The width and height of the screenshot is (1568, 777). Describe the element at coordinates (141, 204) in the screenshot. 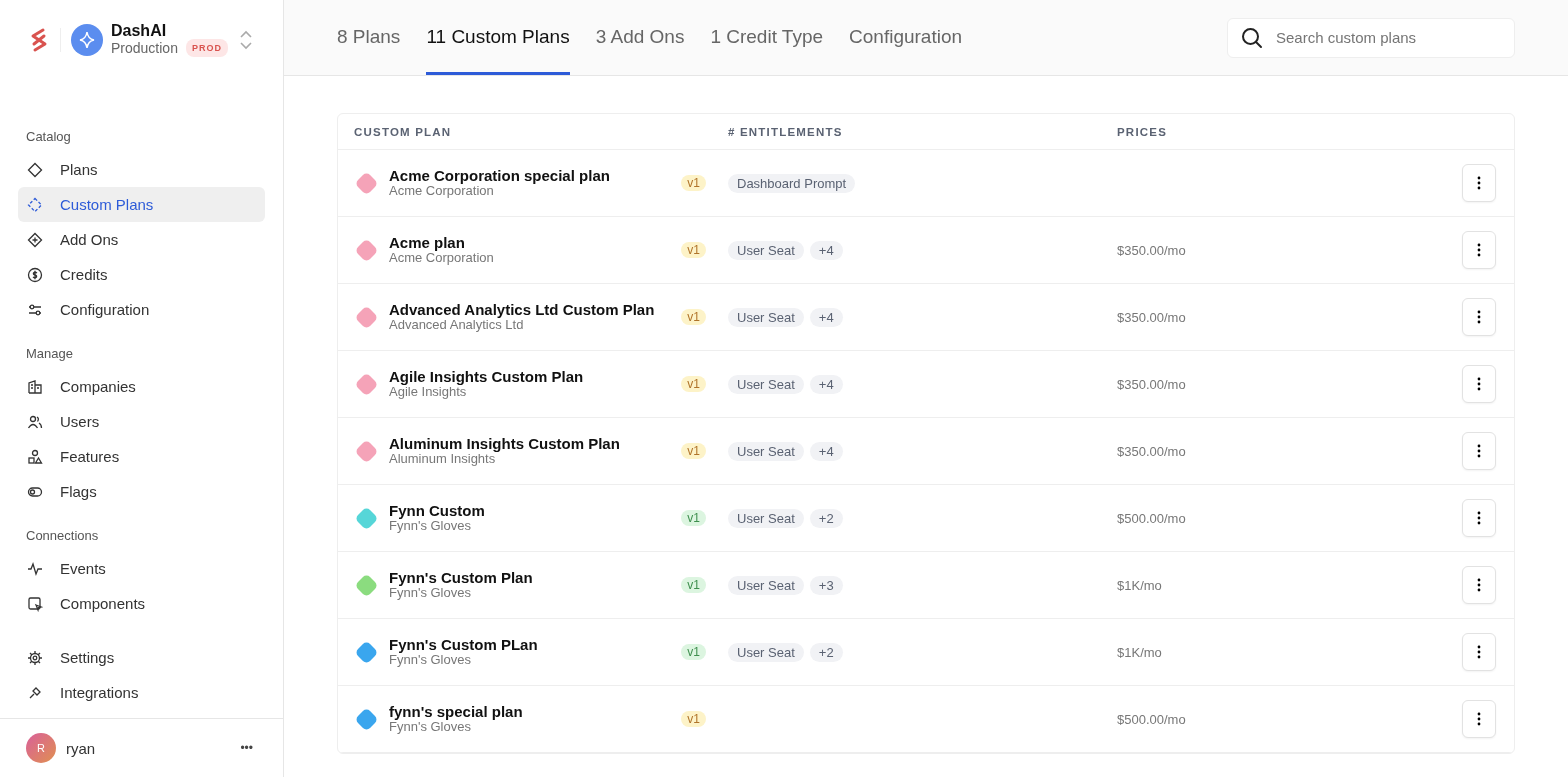

I see `sidebar-item: Custom Plans` at that location.